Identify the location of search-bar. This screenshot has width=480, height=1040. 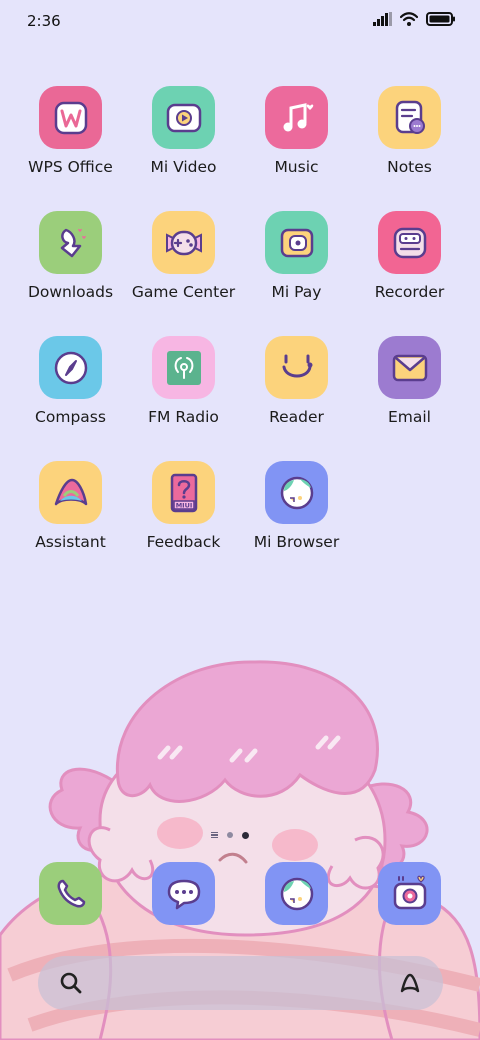
(240, 983).